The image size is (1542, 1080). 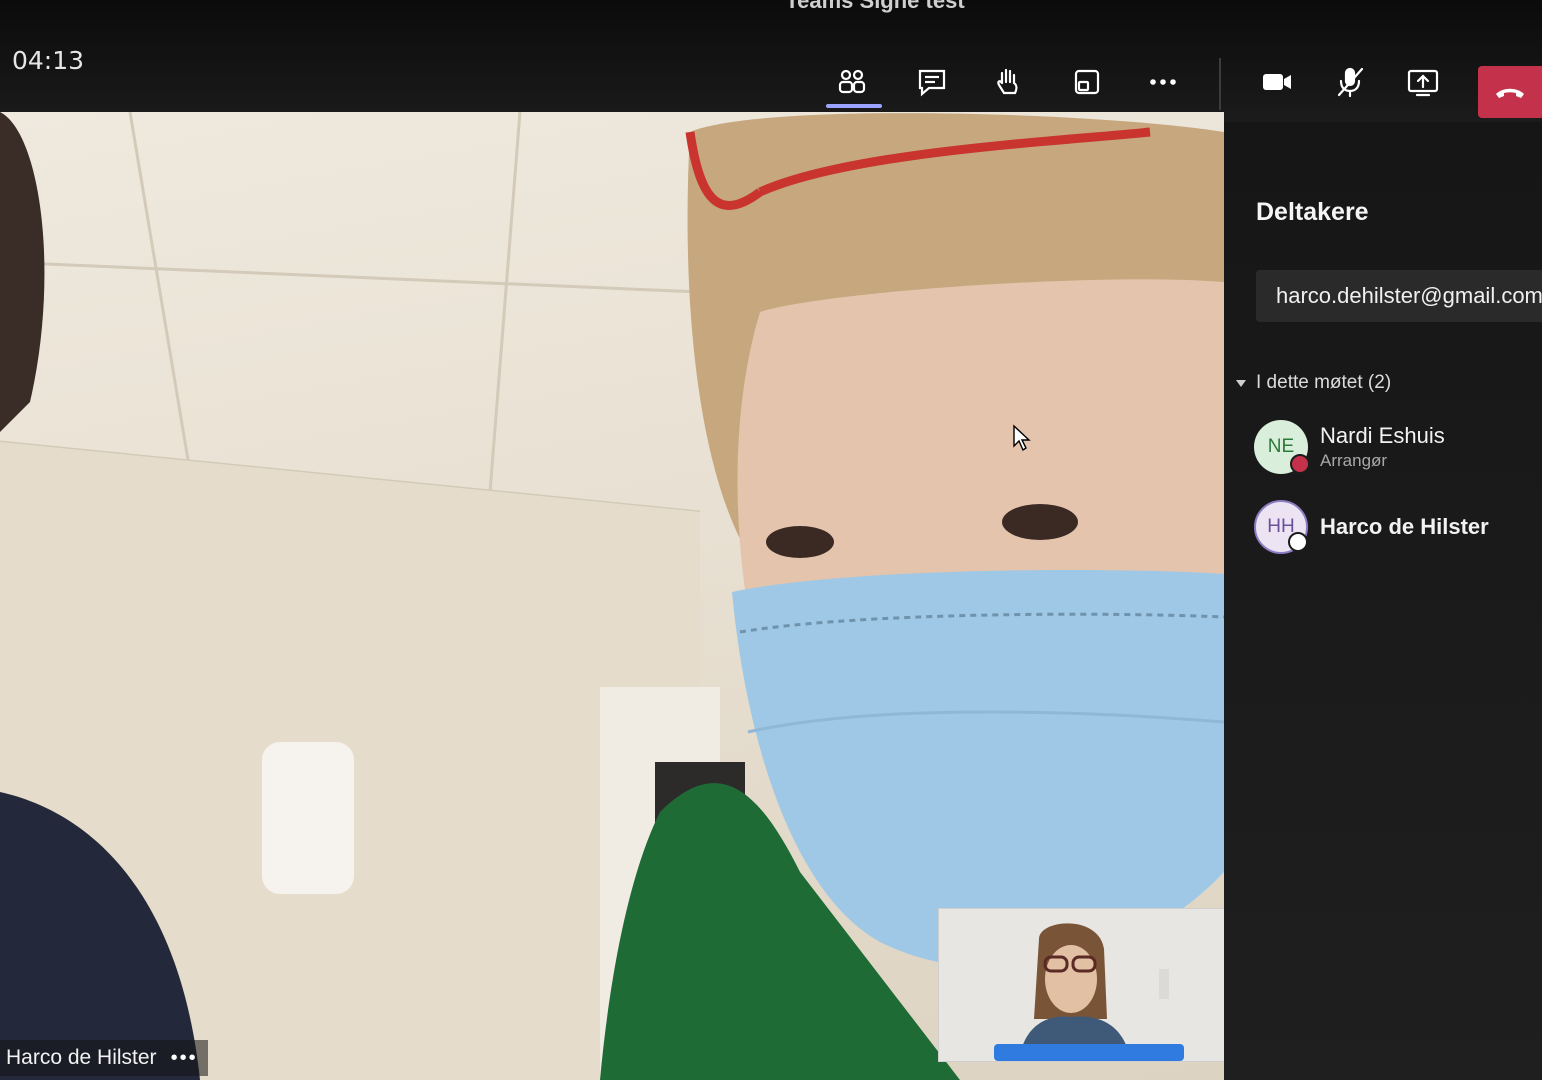 I want to click on breakout-rooms-button, so click(x=1087, y=82).